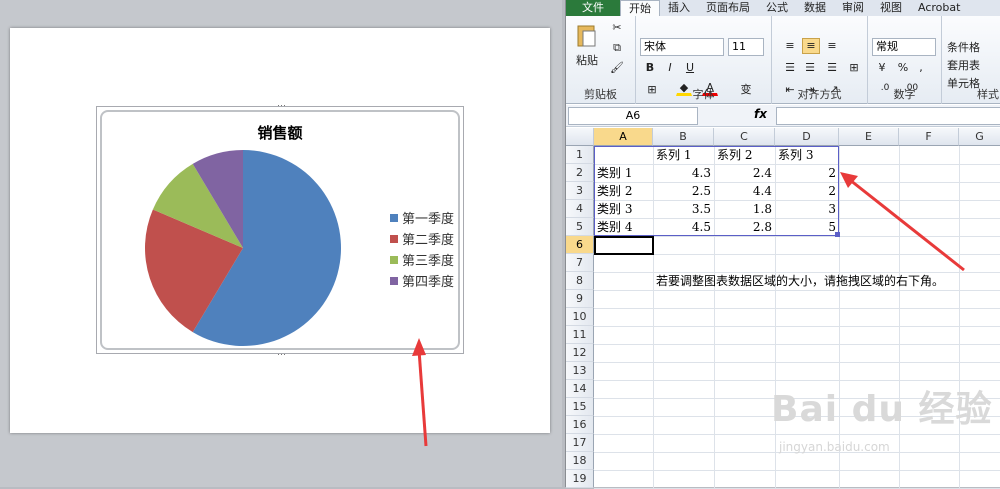 The image size is (1000, 489). What do you see at coordinates (683, 137) in the screenshot?
I see `column-header-b: B` at bounding box center [683, 137].